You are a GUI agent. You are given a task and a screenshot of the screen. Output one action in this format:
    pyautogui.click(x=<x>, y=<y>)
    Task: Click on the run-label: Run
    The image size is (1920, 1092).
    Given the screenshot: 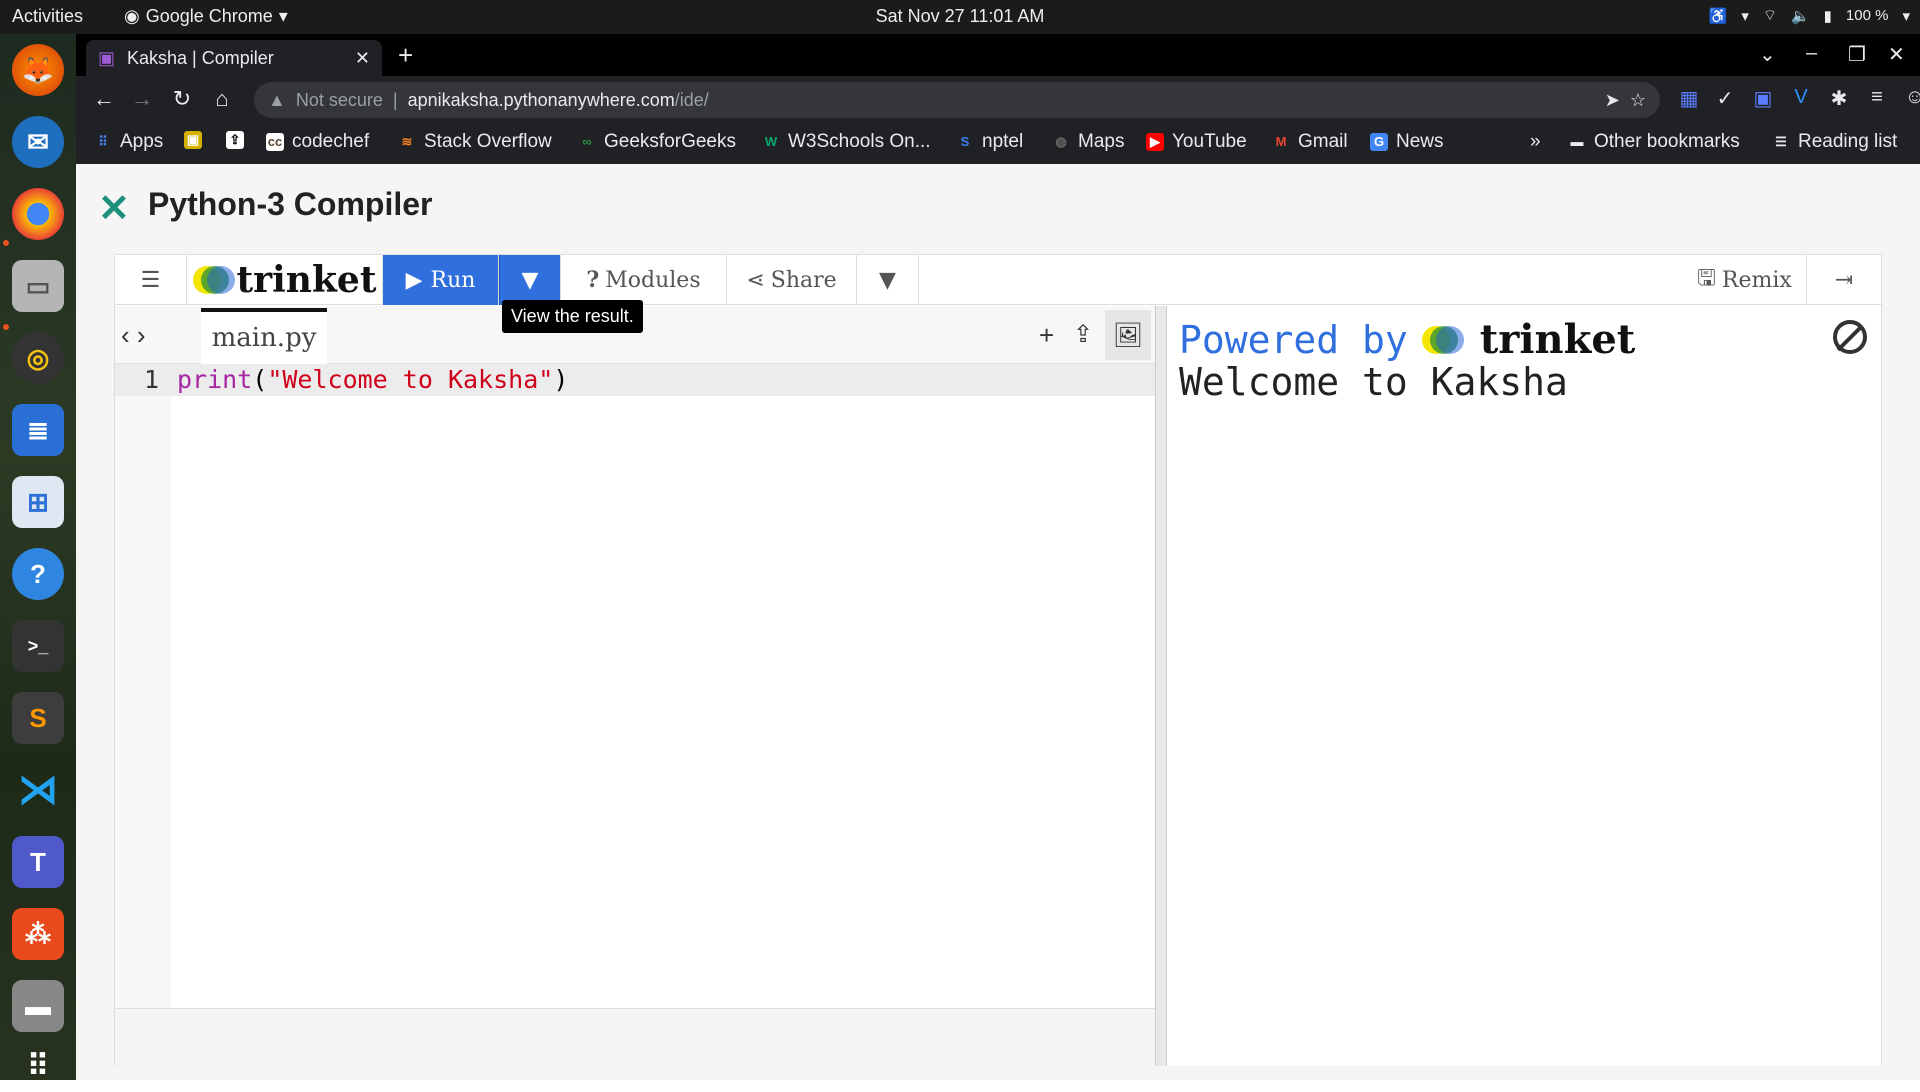 What is the action you would take?
    pyautogui.click(x=453, y=280)
    